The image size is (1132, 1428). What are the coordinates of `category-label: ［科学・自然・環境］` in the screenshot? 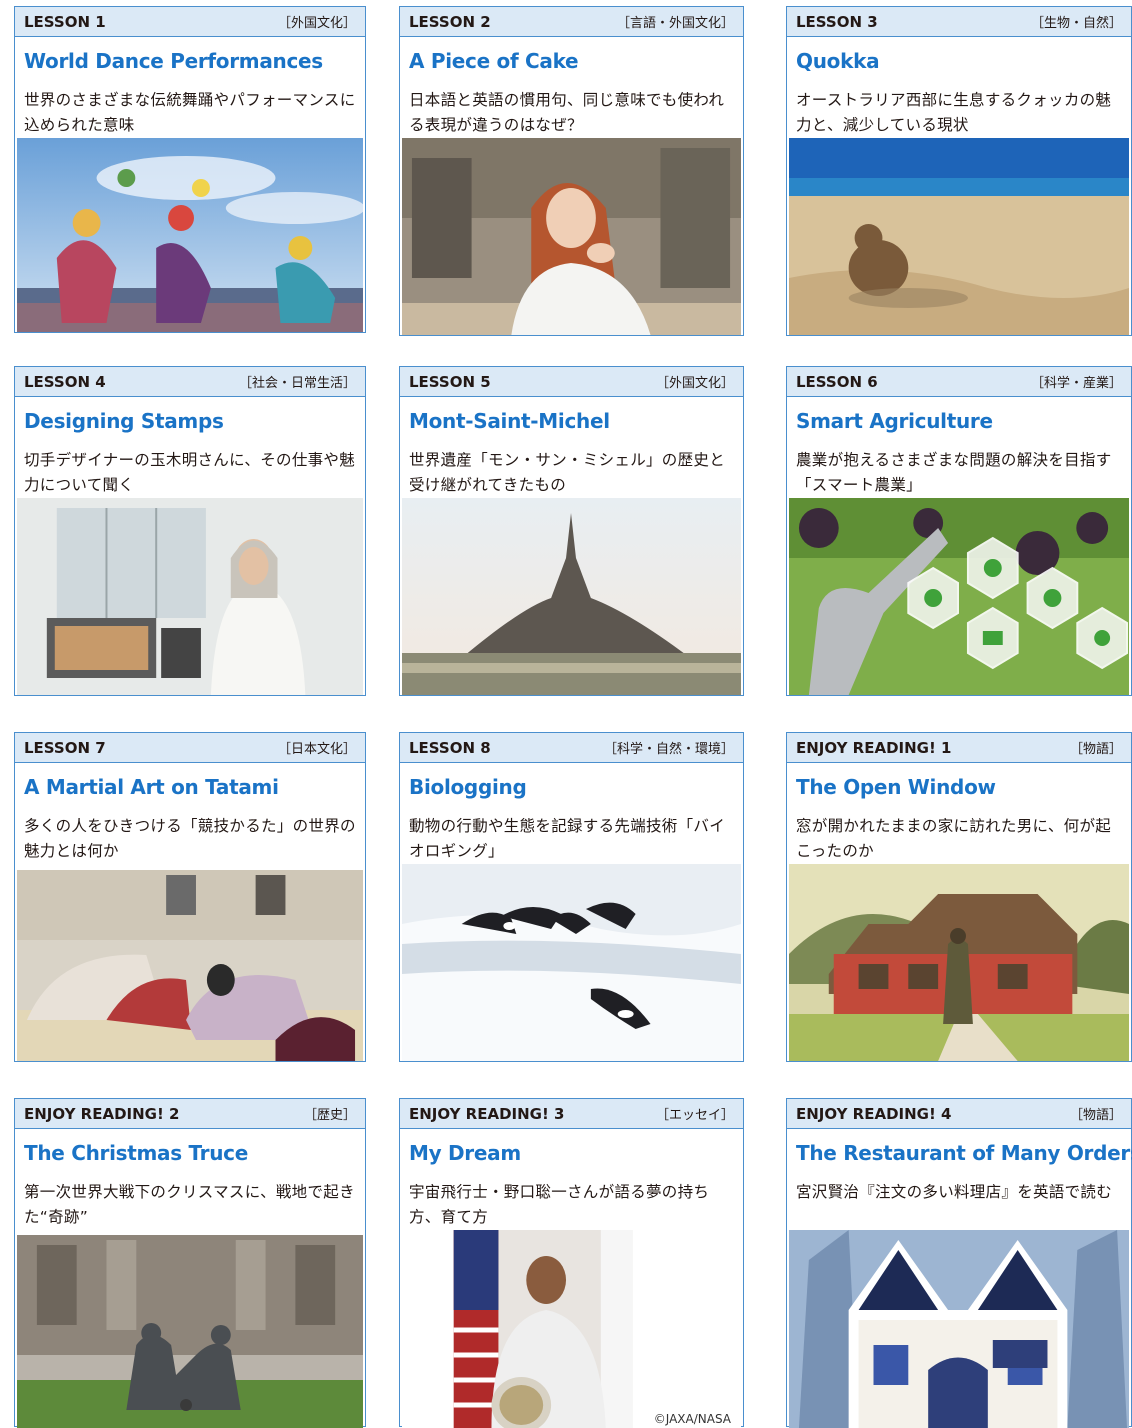 It's located at (668, 749).